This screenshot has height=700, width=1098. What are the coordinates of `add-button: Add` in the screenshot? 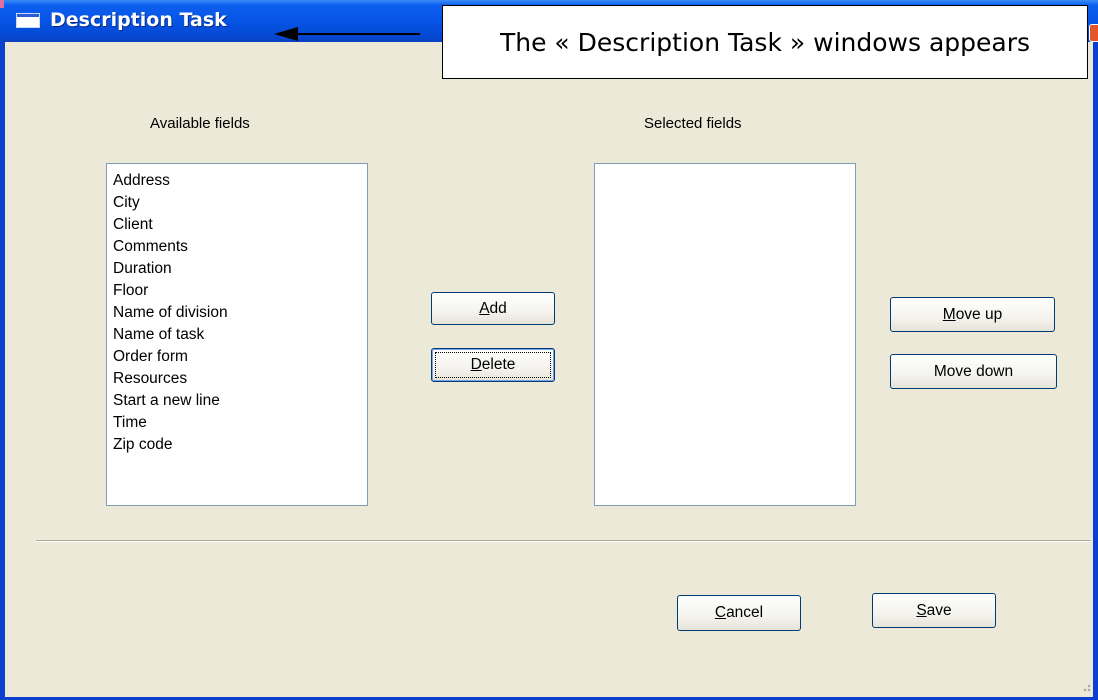 It's located at (493, 308).